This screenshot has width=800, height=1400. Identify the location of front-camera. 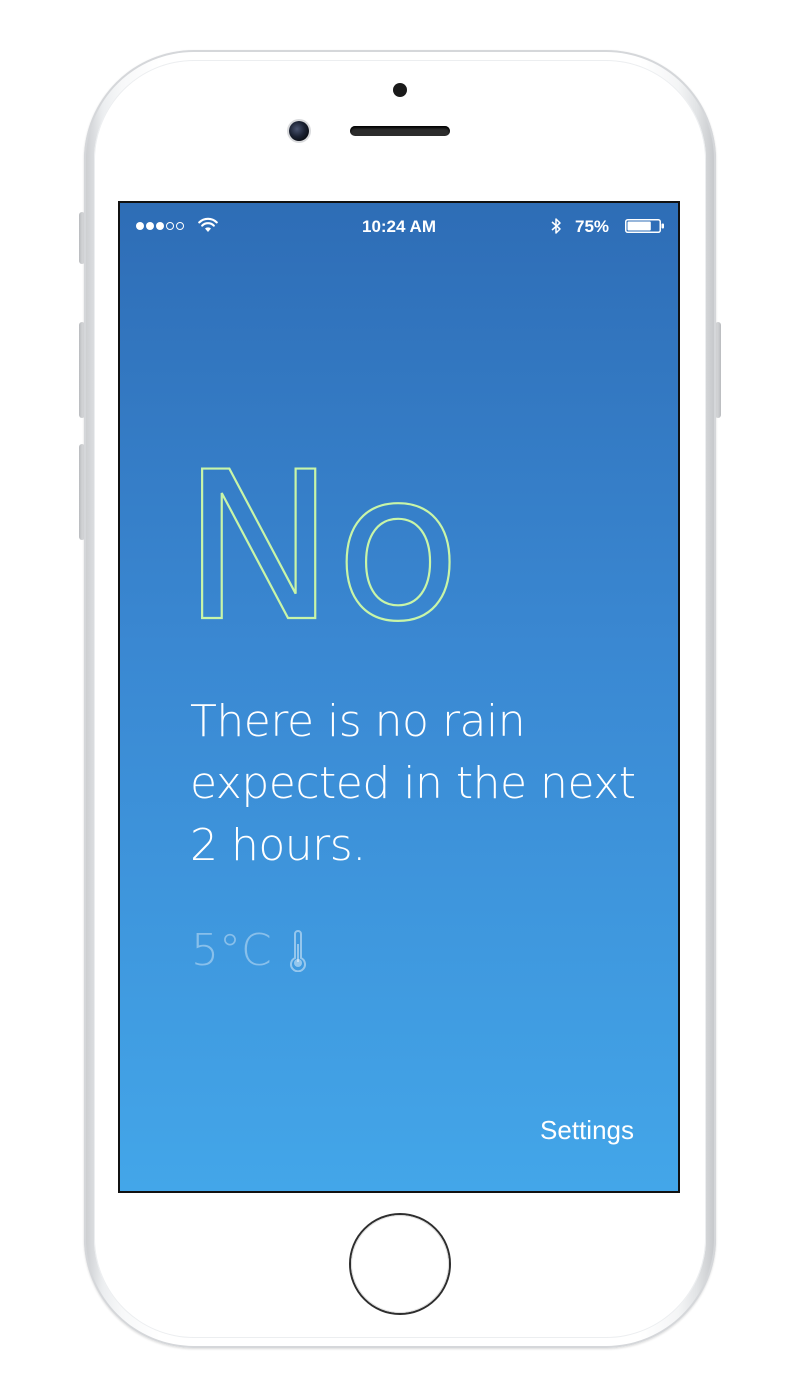
(299, 131).